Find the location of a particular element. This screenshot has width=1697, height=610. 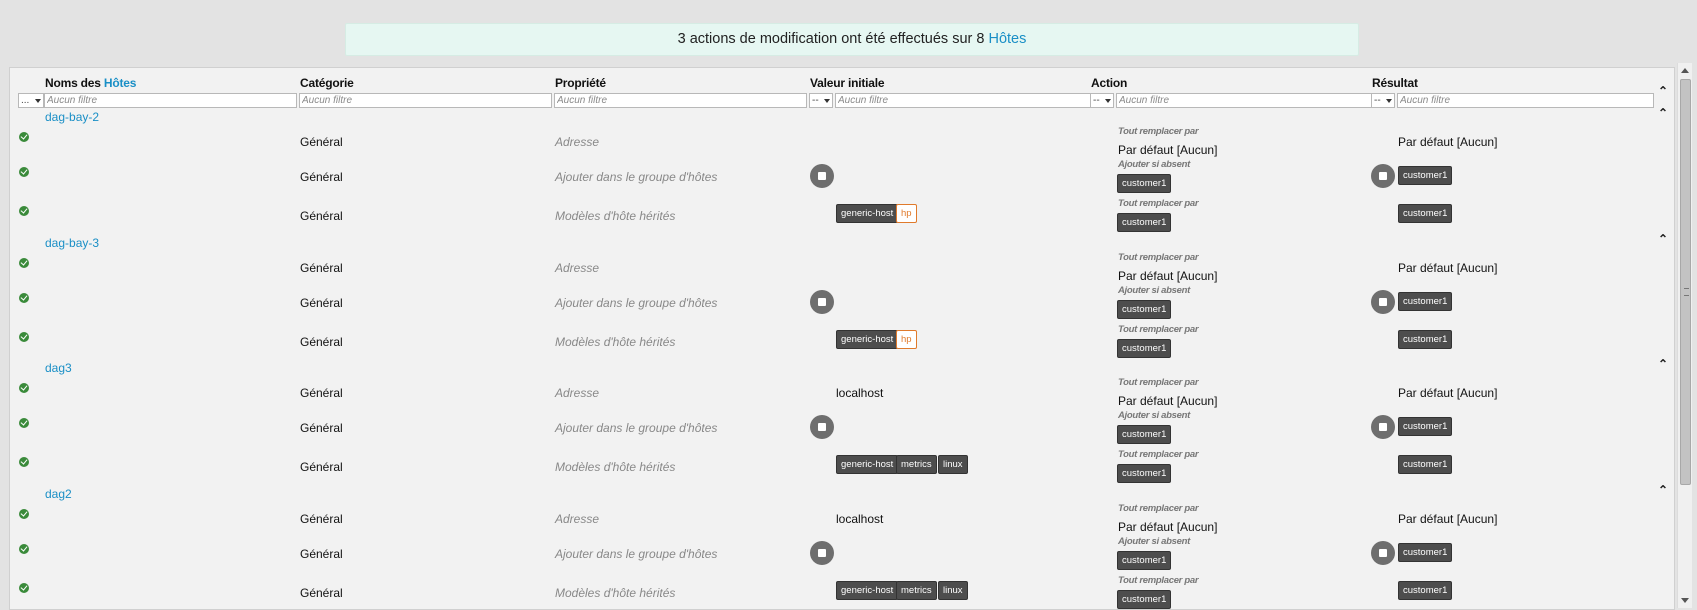

vertical-scrollbar is located at coordinates (1684, 335).